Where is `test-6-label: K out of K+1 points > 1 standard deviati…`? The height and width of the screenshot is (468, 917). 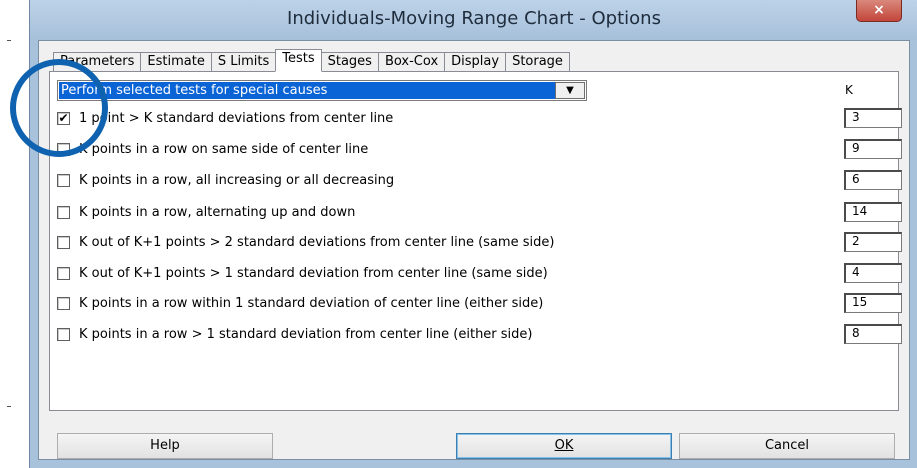
test-6-label: K out of K+1 points > 1 standard deviati… is located at coordinates (313, 273).